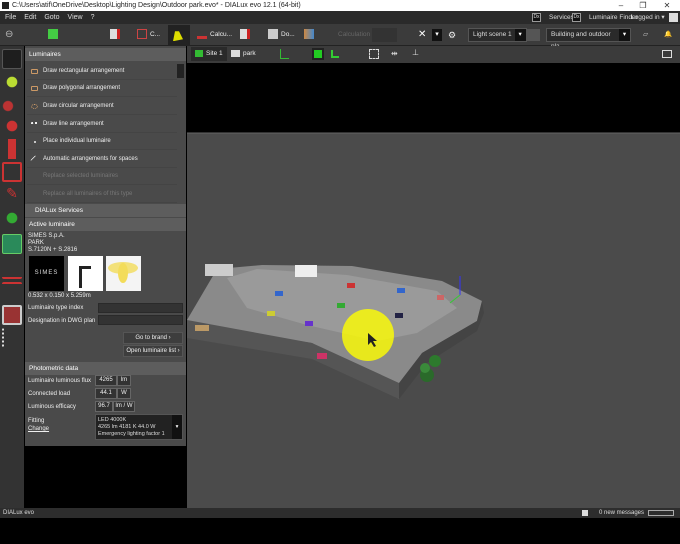 The image size is (680, 544). I want to click on automatic-arrangements: Automatic arrangements for spaces, so click(102, 159).